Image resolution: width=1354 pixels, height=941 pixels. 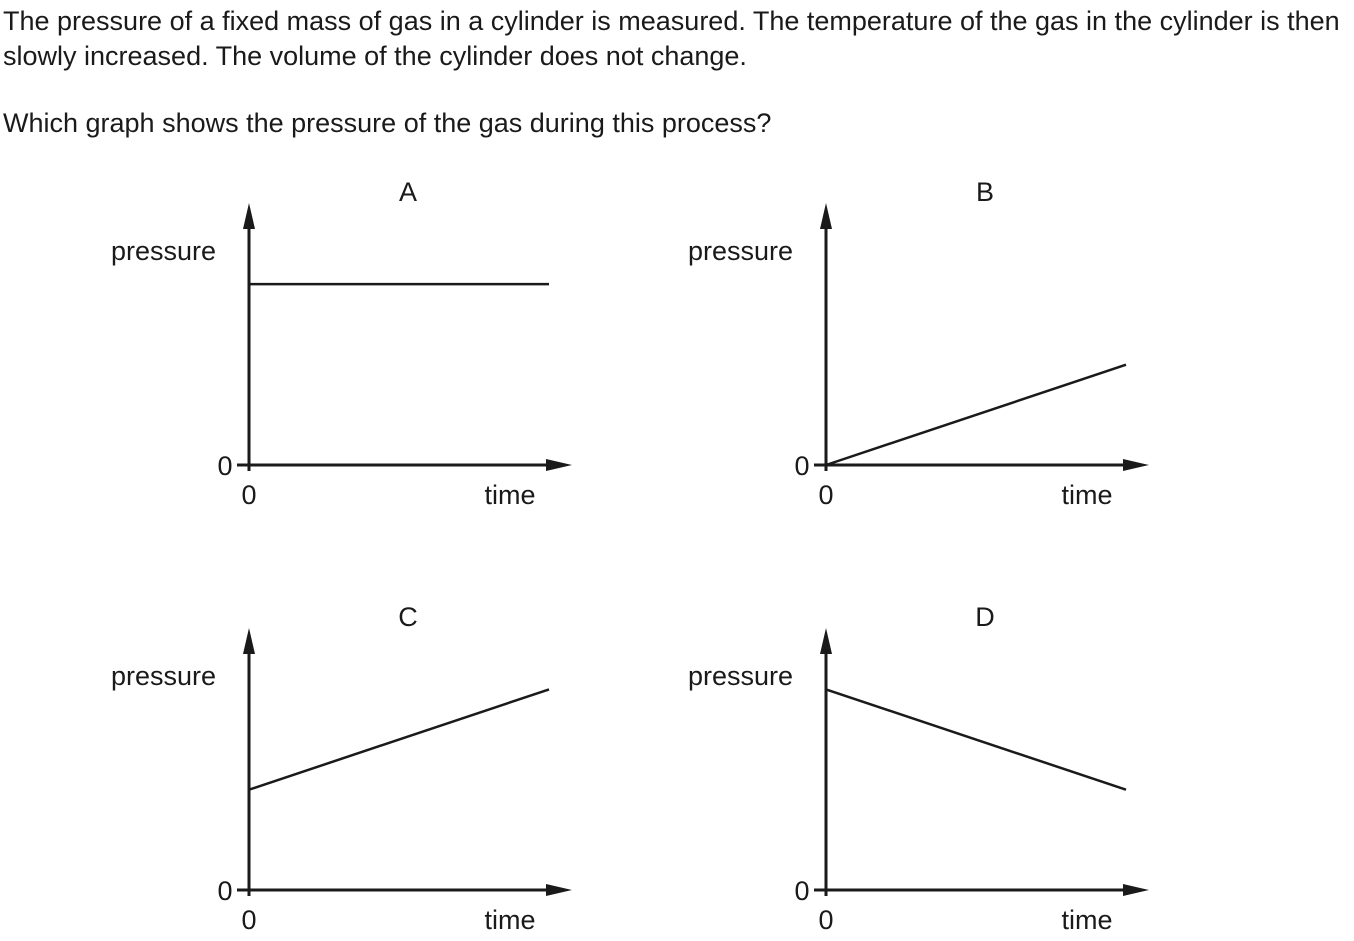 What do you see at coordinates (163, 251) in the screenshot?
I see `graph-a-y-label: pressure` at bounding box center [163, 251].